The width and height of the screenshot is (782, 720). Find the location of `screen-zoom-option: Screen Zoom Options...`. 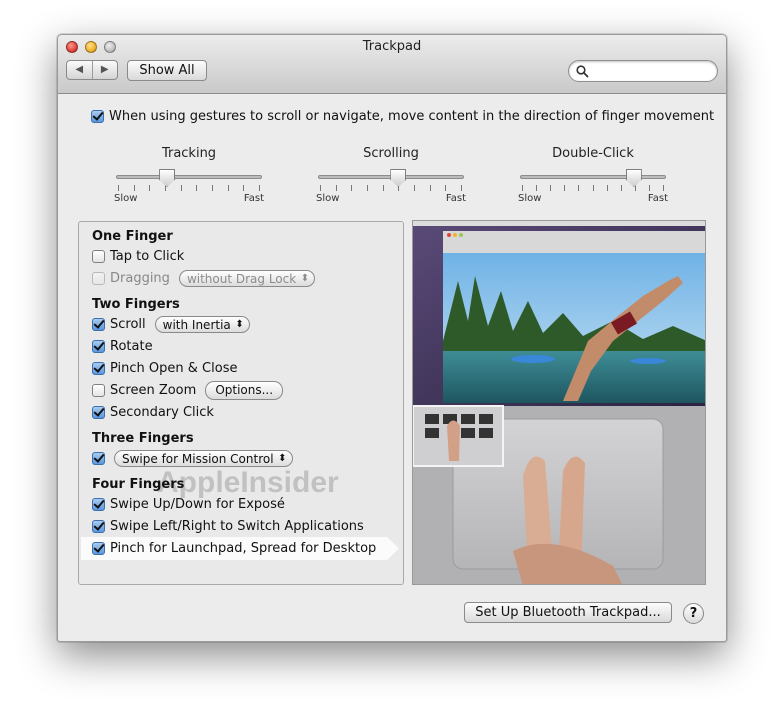

screen-zoom-option: Screen Zoom Options... is located at coordinates (188, 390).